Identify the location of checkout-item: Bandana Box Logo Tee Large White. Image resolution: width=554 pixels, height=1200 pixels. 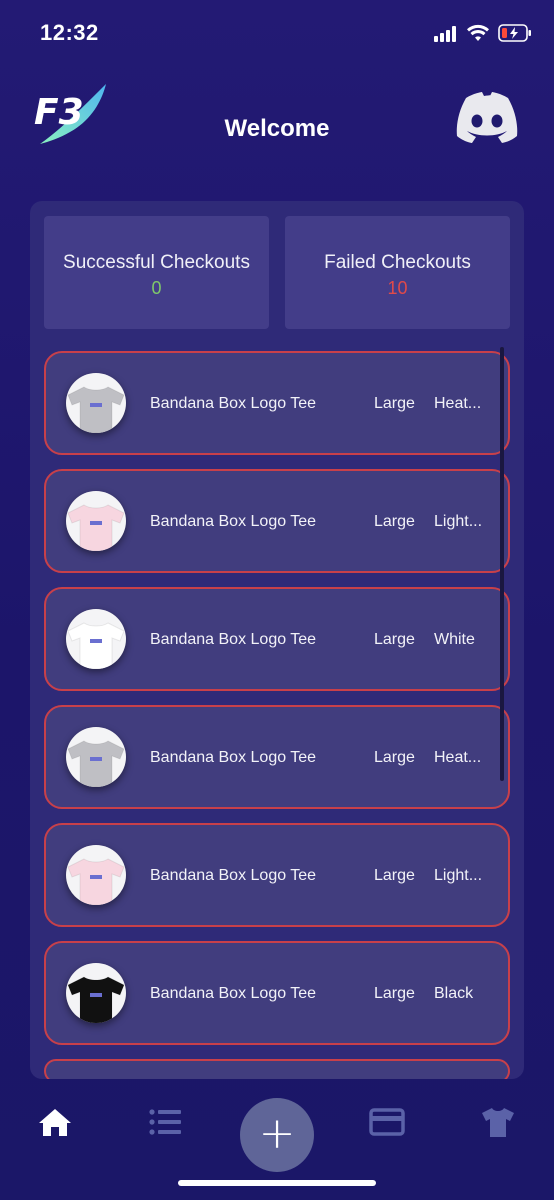
(277, 639).